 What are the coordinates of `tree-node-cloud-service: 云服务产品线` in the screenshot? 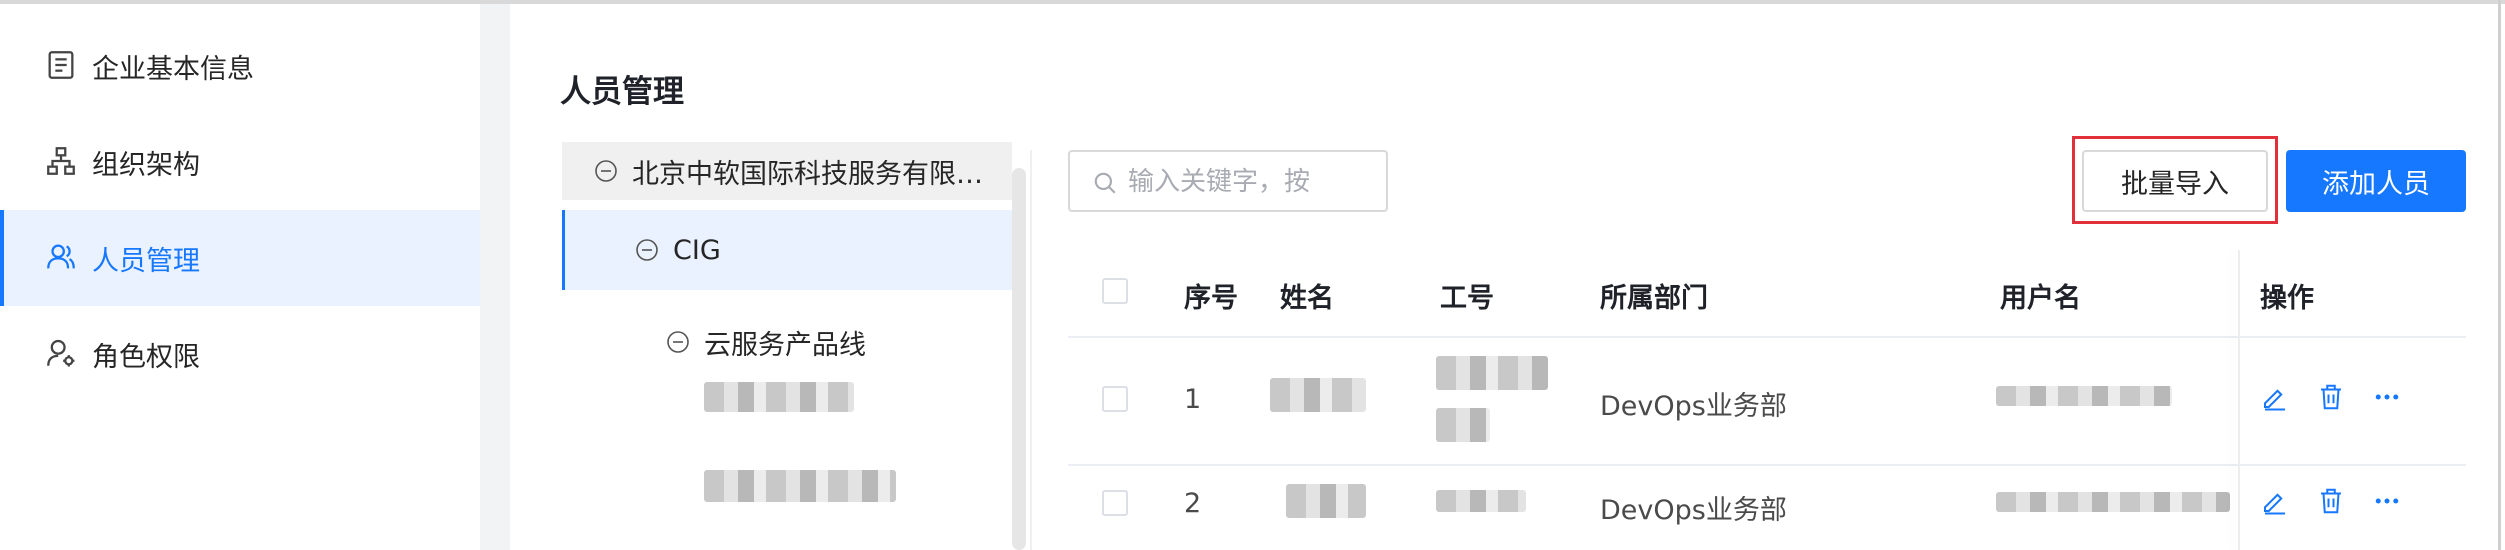 It's located at (714, 342).